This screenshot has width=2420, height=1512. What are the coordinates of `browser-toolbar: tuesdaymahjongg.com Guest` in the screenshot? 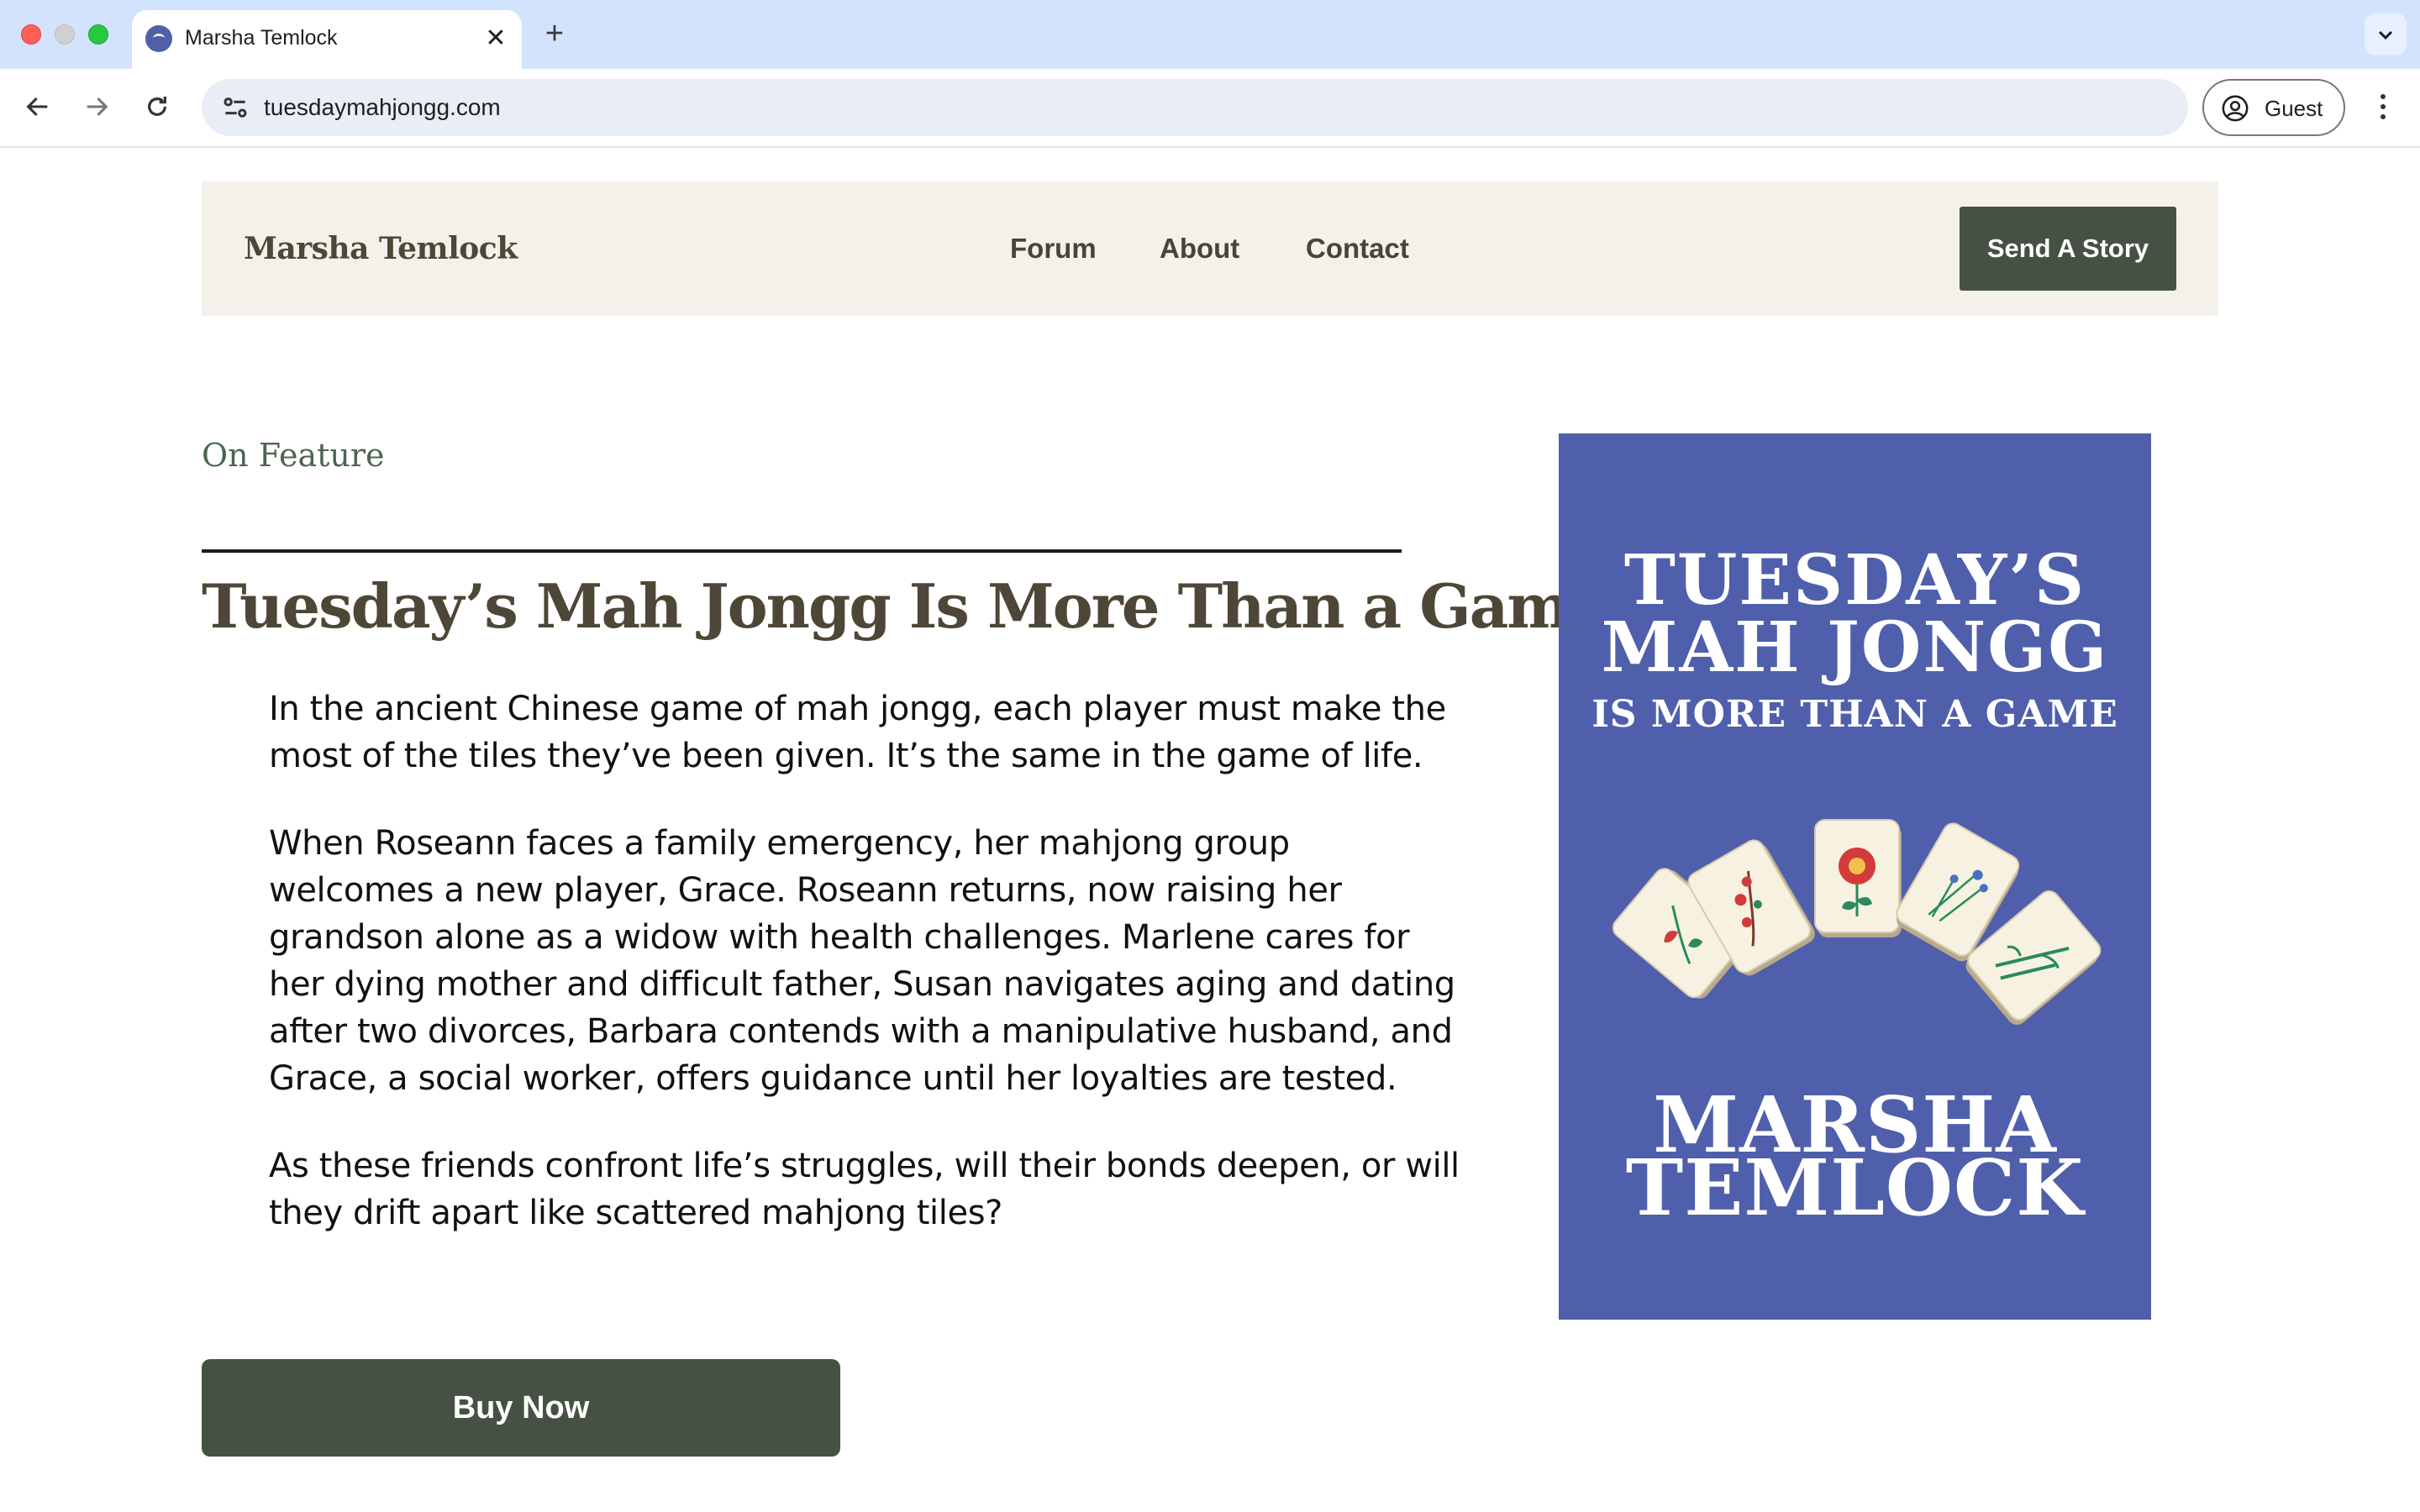 It's located at (1210, 108).